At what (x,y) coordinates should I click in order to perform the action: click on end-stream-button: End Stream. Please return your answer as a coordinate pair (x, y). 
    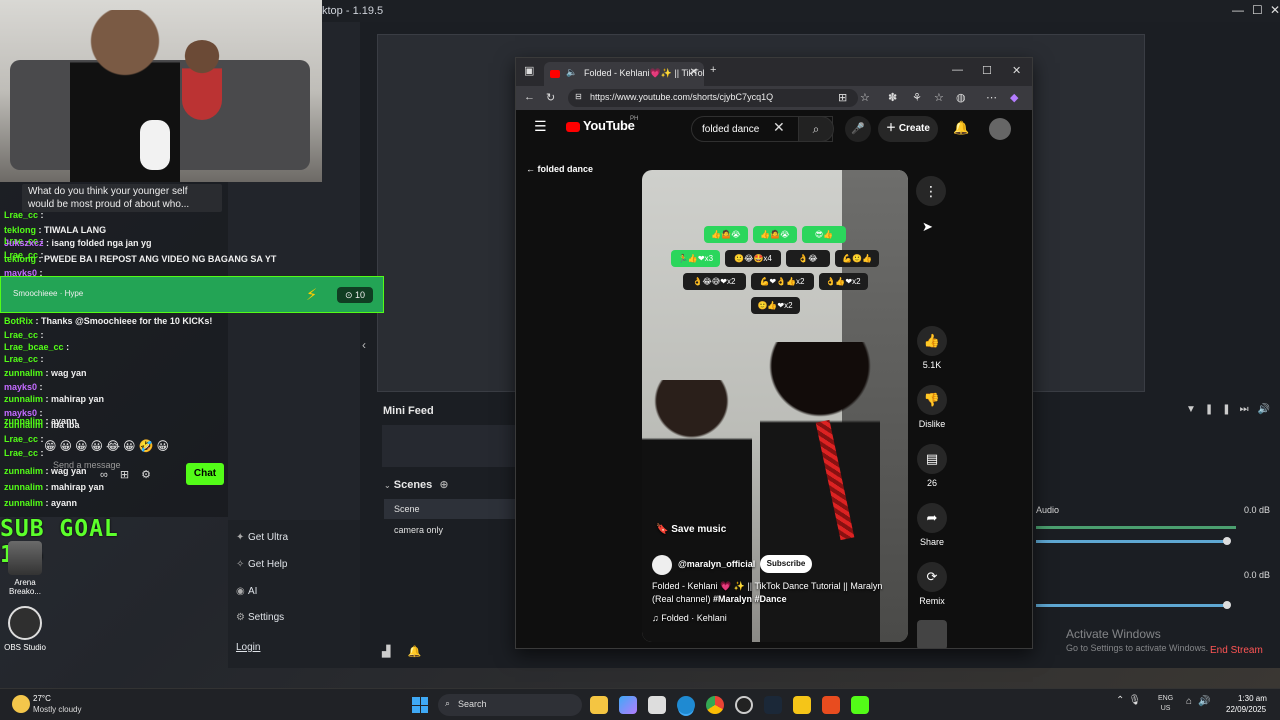
    Looking at the image, I should click on (1236, 650).